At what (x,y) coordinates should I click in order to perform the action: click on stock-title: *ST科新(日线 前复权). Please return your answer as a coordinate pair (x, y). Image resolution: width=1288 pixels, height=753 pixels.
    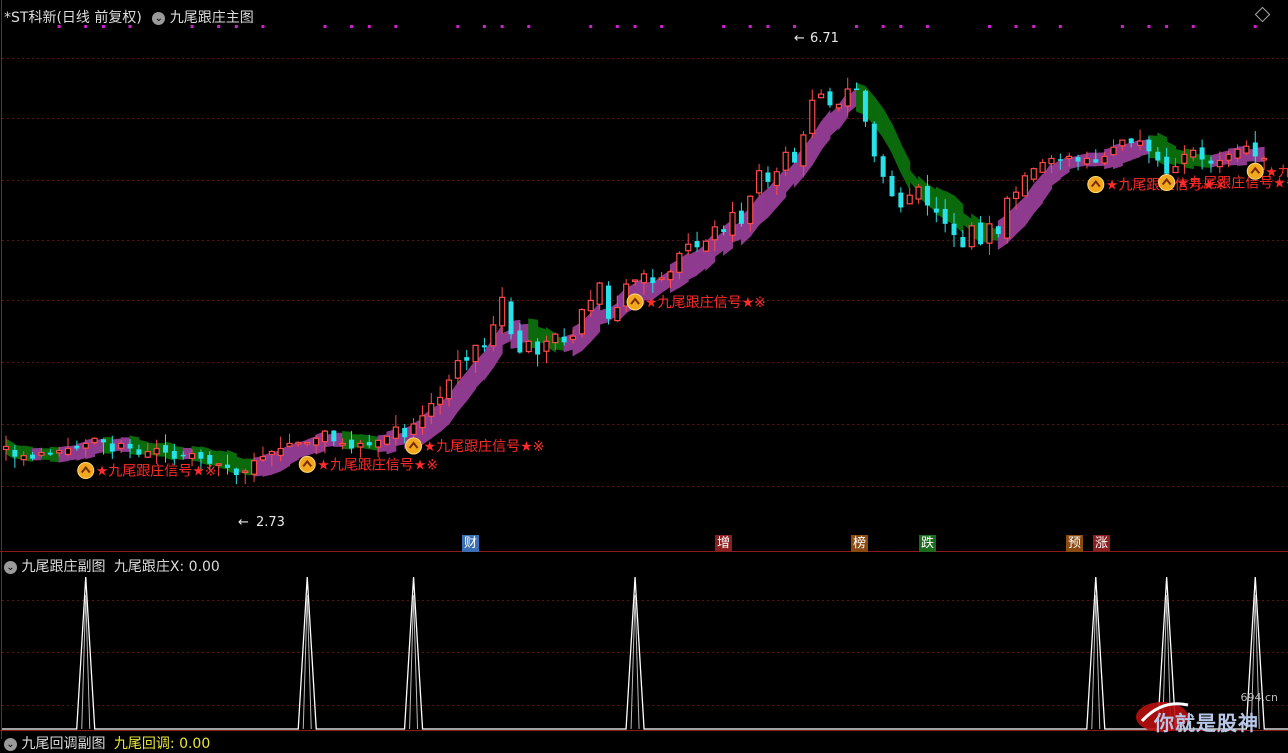
    Looking at the image, I should click on (73, 18).